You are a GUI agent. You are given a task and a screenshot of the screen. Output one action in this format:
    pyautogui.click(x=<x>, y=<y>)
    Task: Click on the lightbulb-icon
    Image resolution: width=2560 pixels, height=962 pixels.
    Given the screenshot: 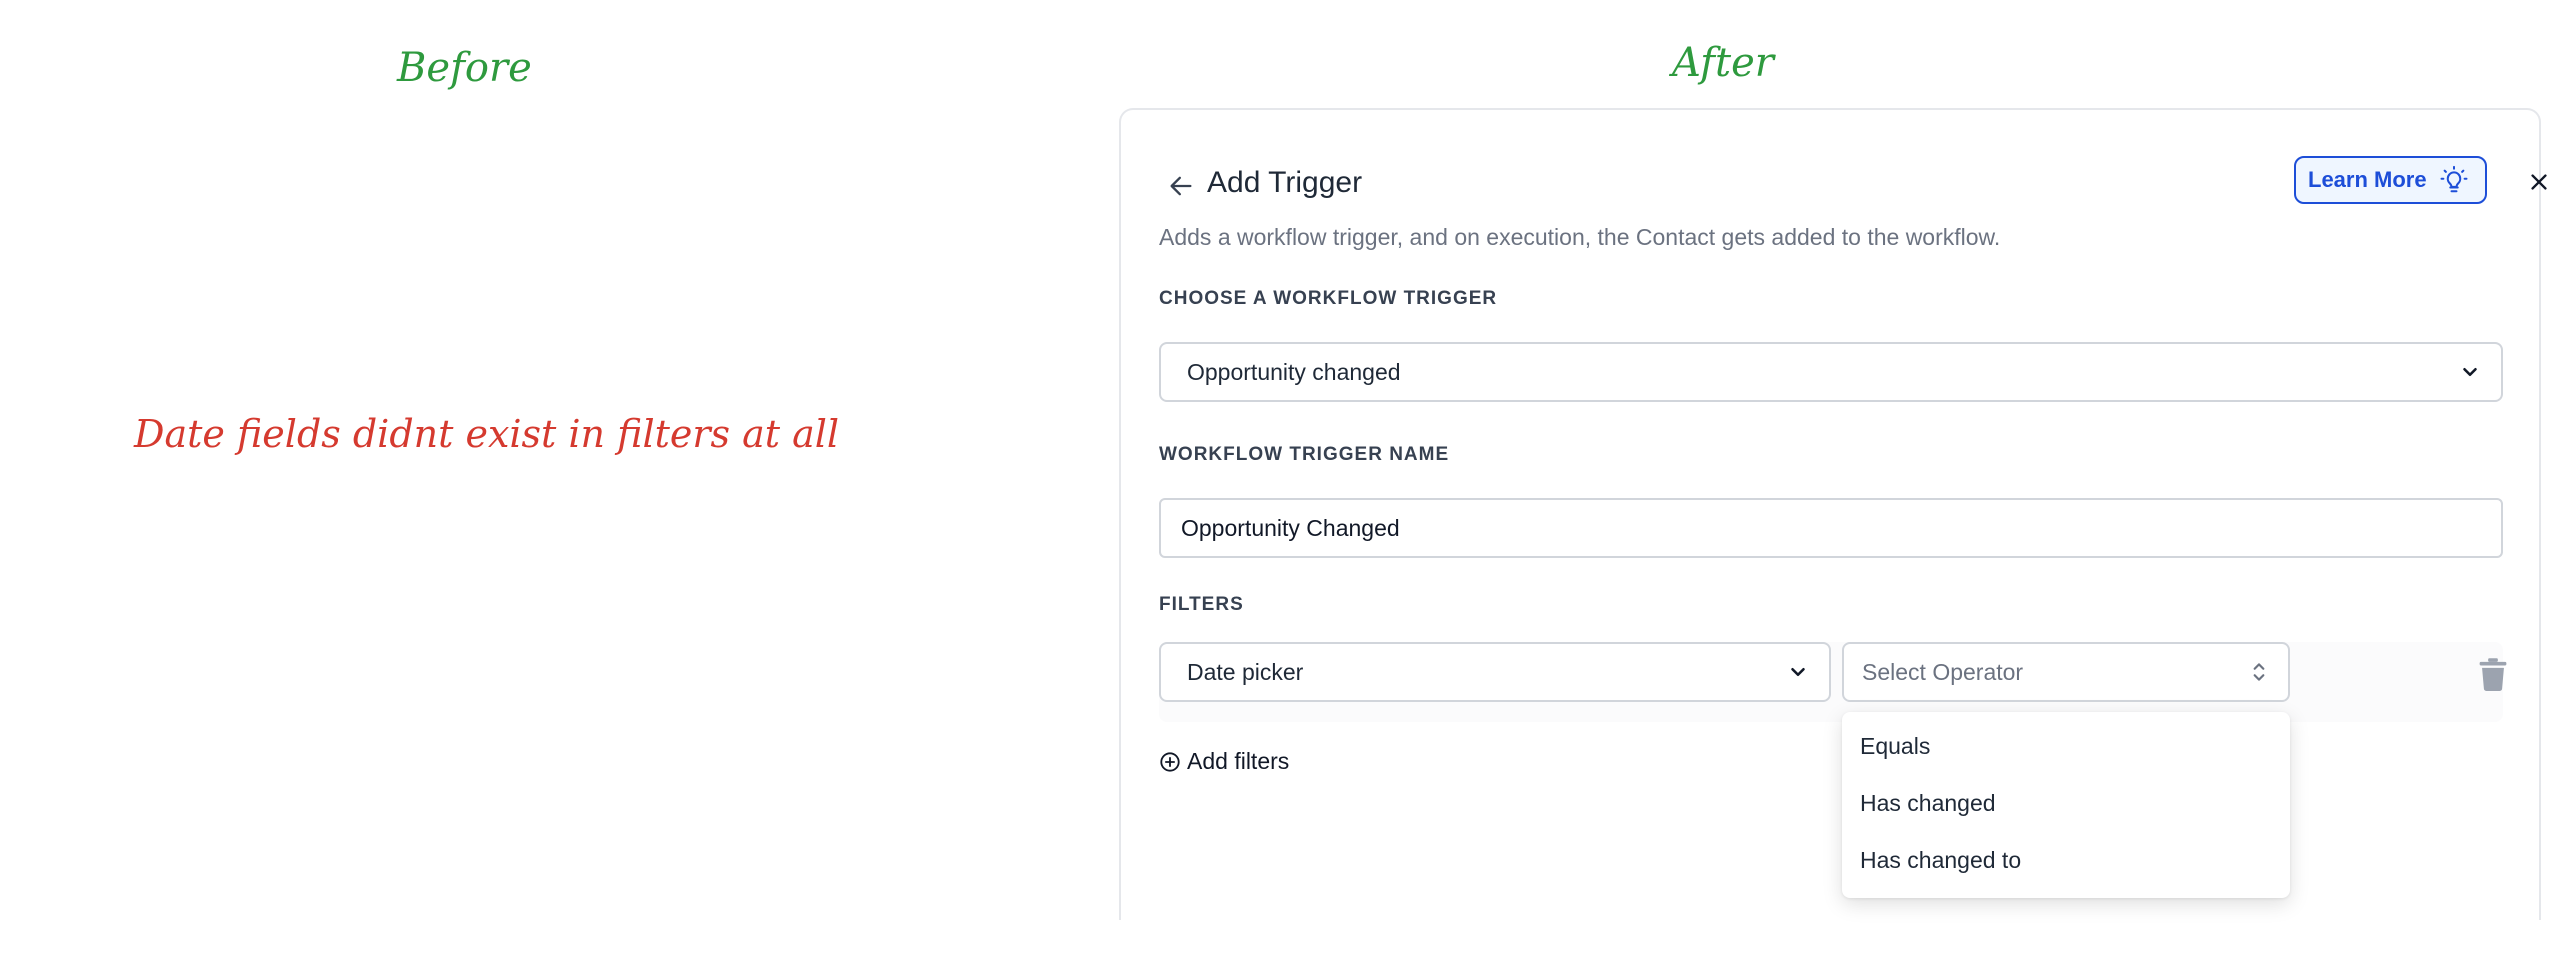 What is the action you would take?
    pyautogui.click(x=2454, y=179)
    